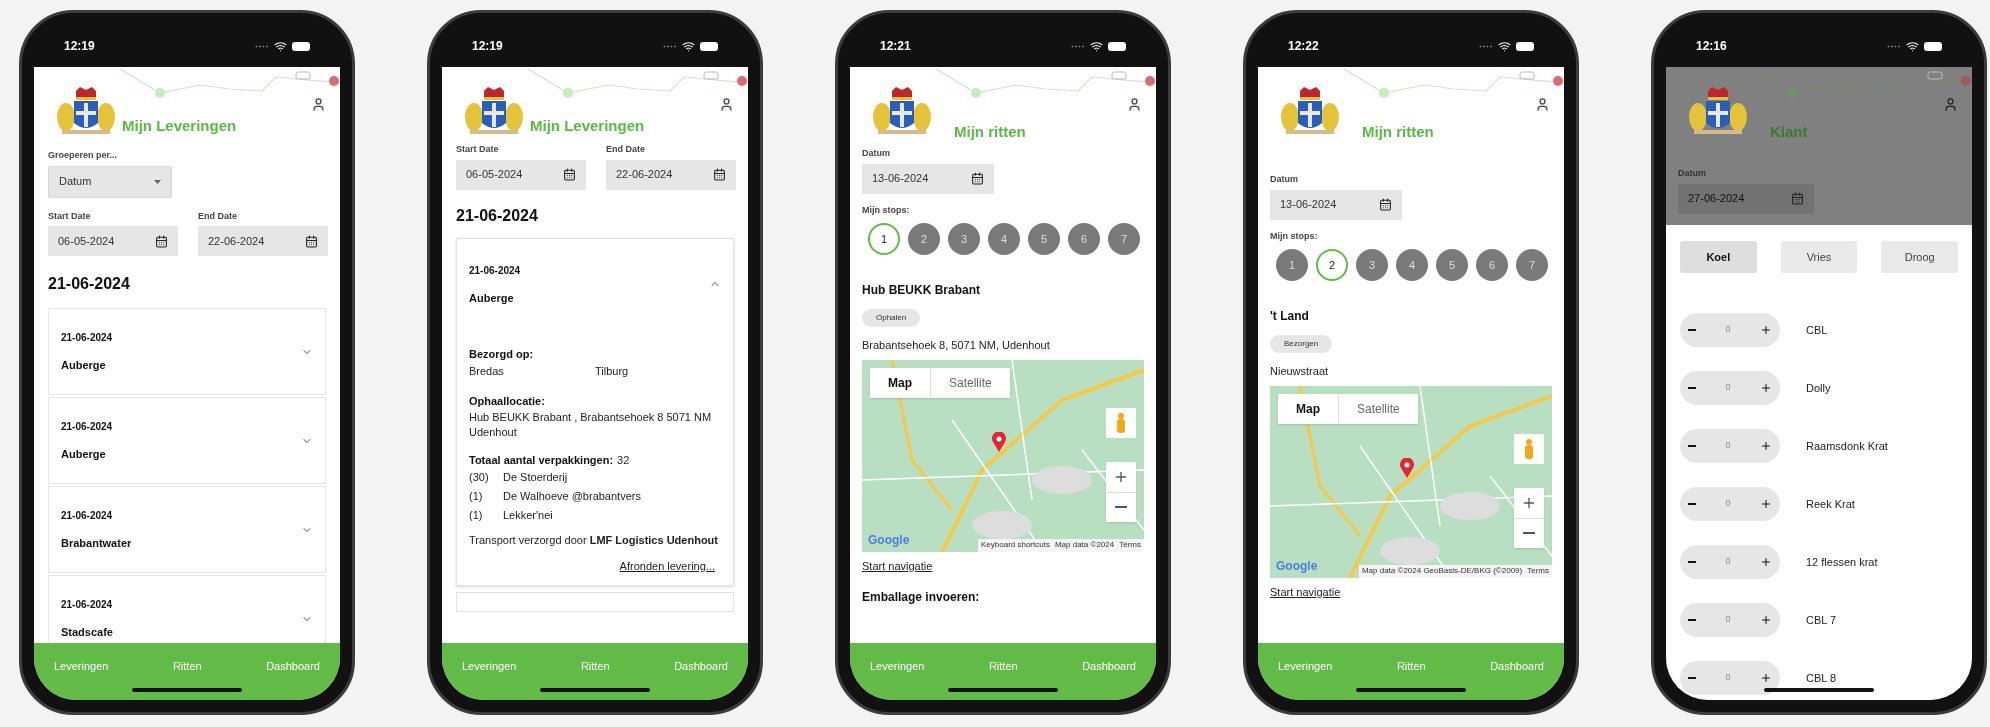  I want to click on delivery-location: Bredas, so click(487, 371).